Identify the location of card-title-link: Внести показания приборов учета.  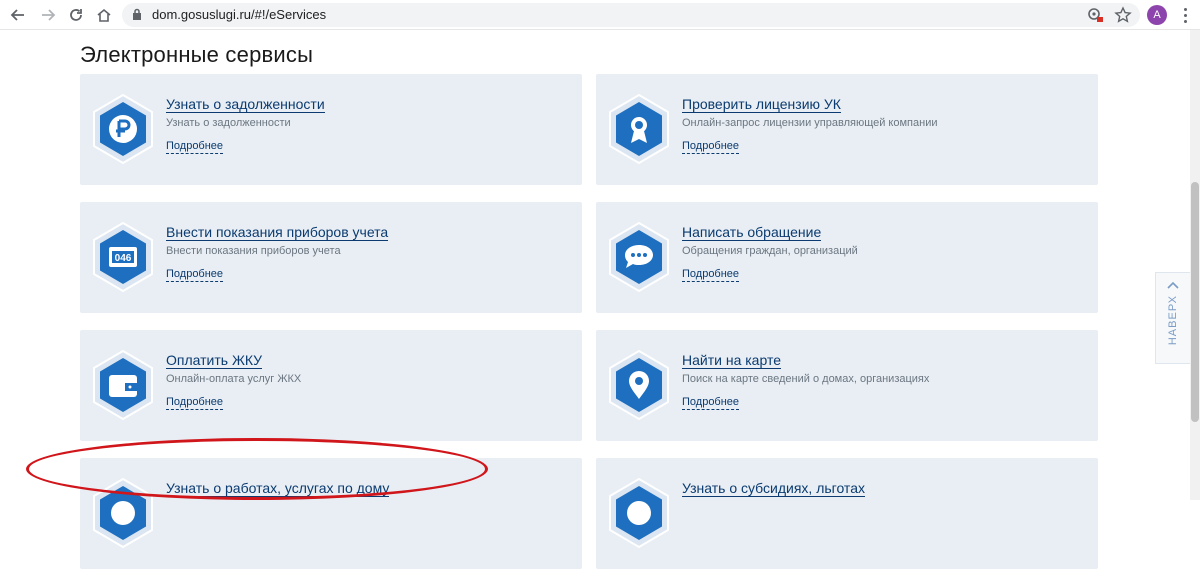
(277, 232).